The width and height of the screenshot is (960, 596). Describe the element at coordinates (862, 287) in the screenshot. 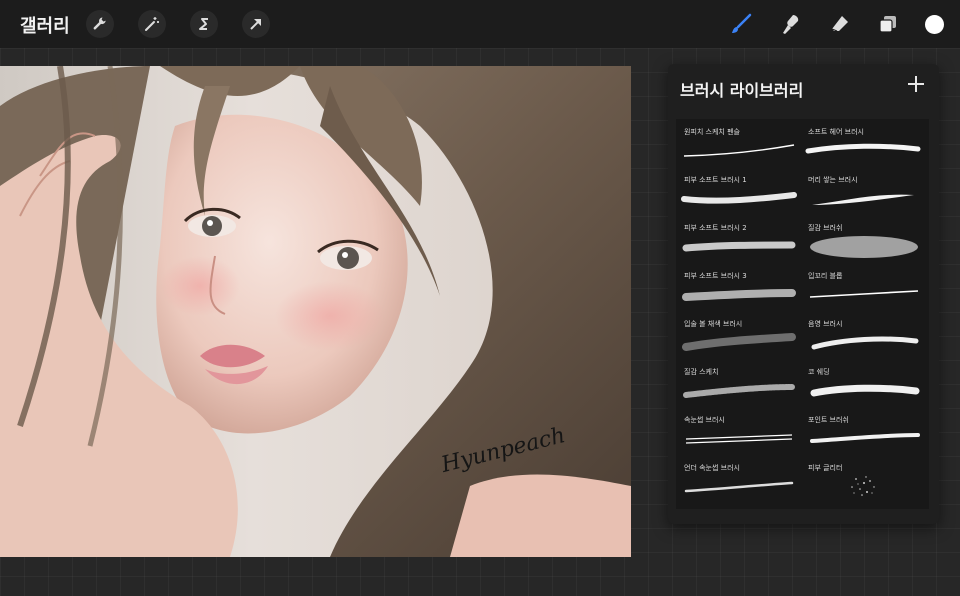

I see `brush-item: 입꼬리 블롭` at that location.